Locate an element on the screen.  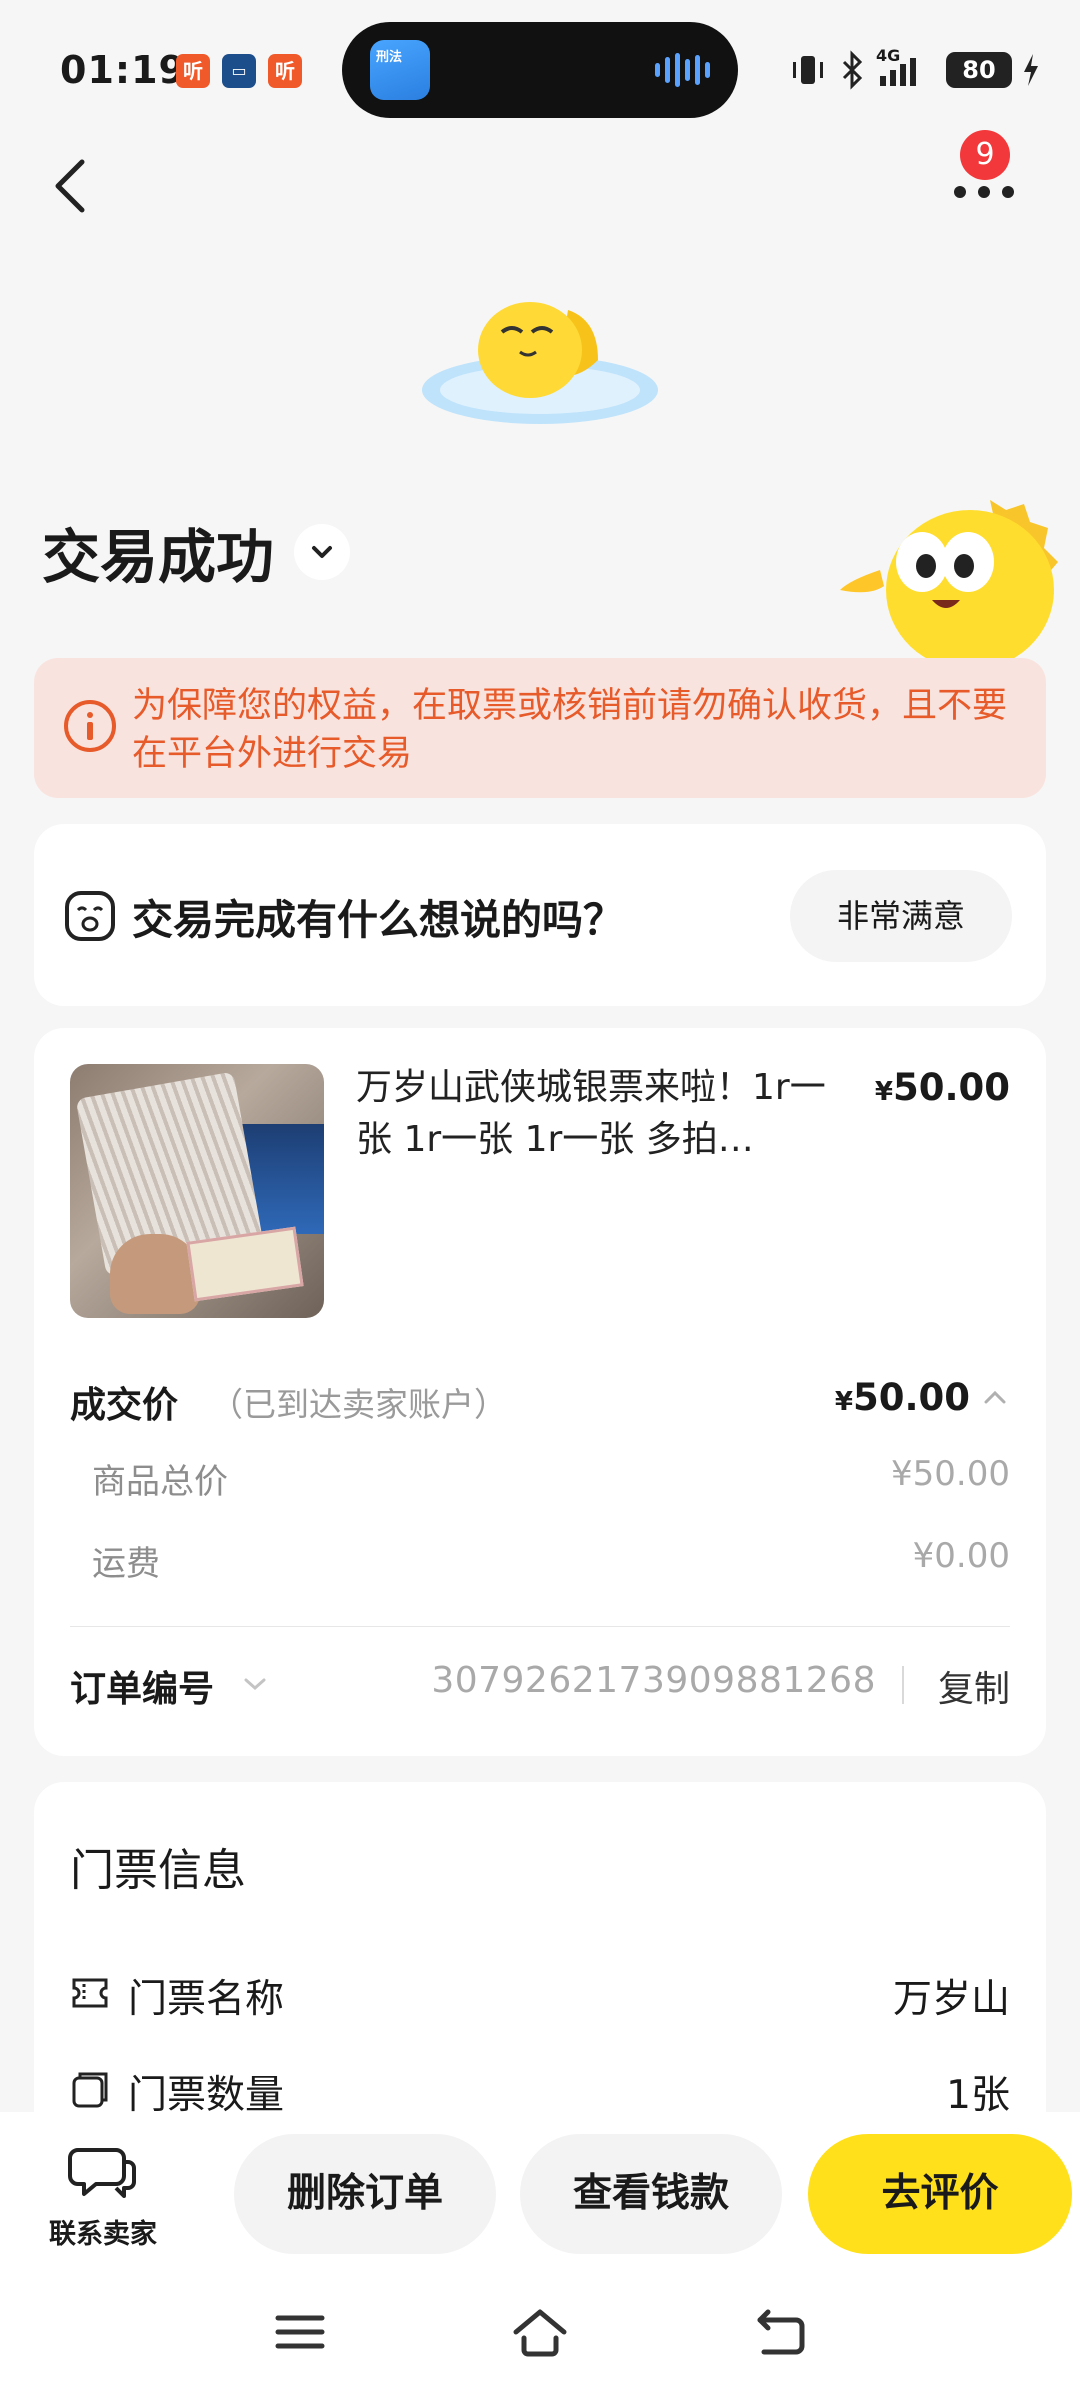
deal-price: ¥50.00 is located at coordinates (902, 1397).